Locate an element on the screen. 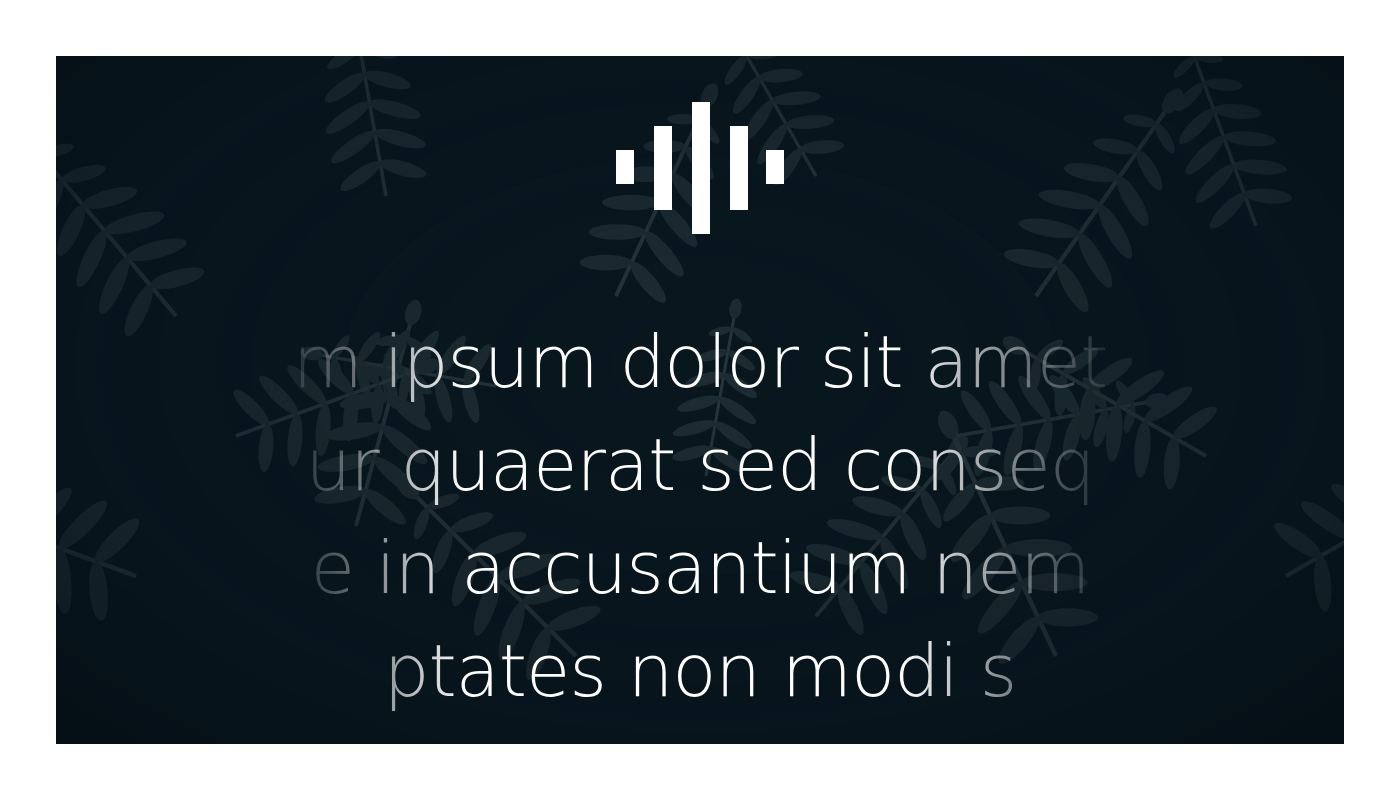 This screenshot has height=800, width=1400. text-line-3: e in accusantium nem is located at coordinates (700, 568).